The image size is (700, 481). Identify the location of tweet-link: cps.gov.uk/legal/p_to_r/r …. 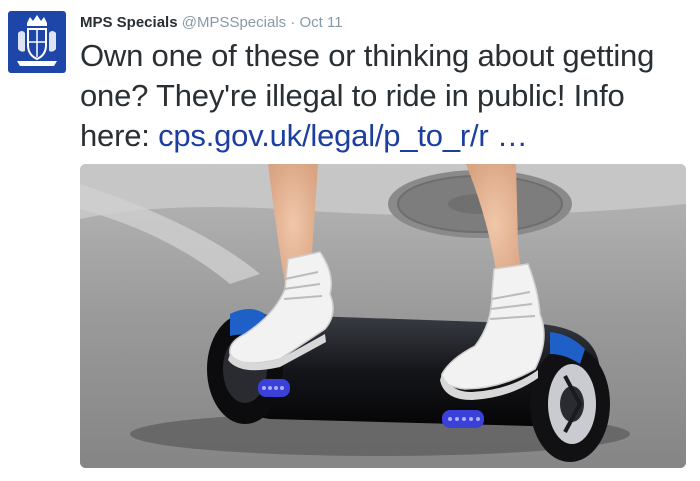
(343, 135).